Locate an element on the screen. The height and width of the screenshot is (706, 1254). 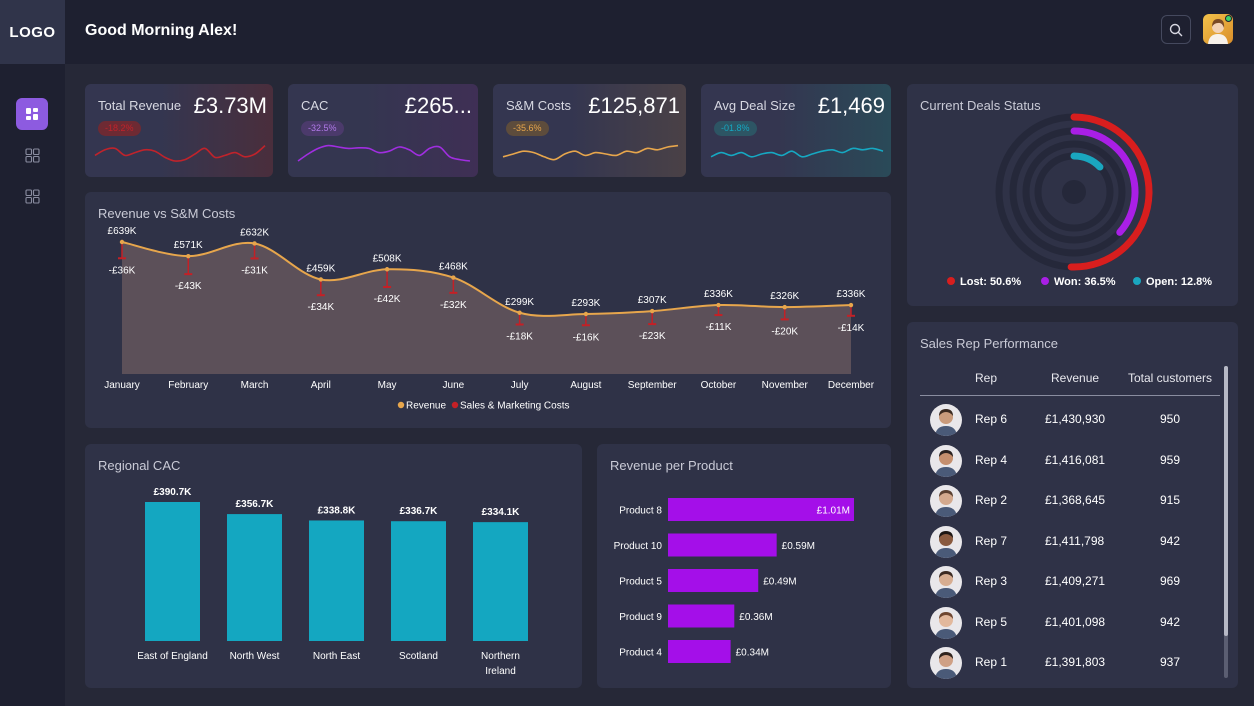
legend-dot-open is located at coordinates (1137, 281).